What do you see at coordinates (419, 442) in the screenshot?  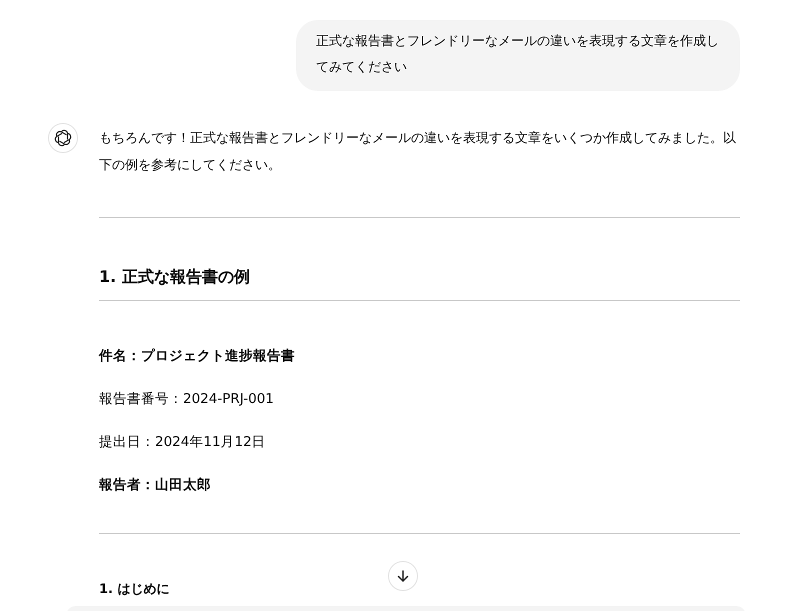 I see `report-field: 提出日：2024年11月12日` at bounding box center [419, 442].